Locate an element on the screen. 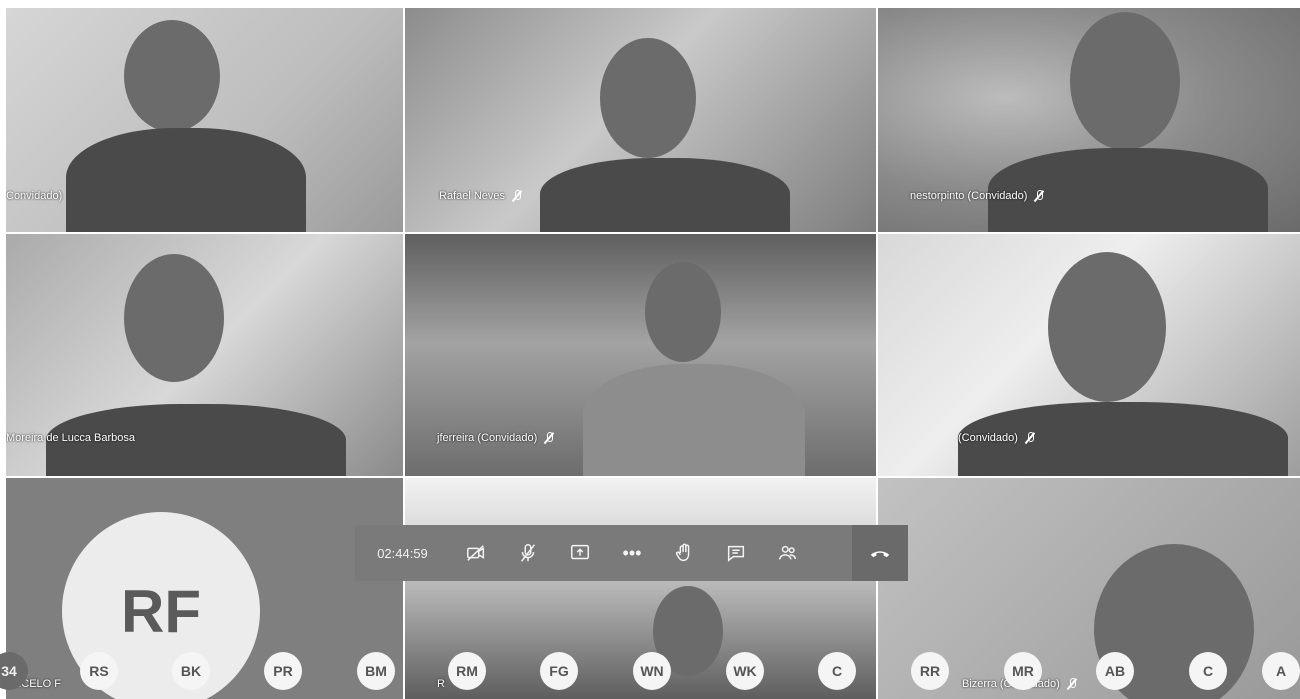 The width and height of the screenshot is (1300, 699). more-options-button: ••• is located at coordinates (632, 553).